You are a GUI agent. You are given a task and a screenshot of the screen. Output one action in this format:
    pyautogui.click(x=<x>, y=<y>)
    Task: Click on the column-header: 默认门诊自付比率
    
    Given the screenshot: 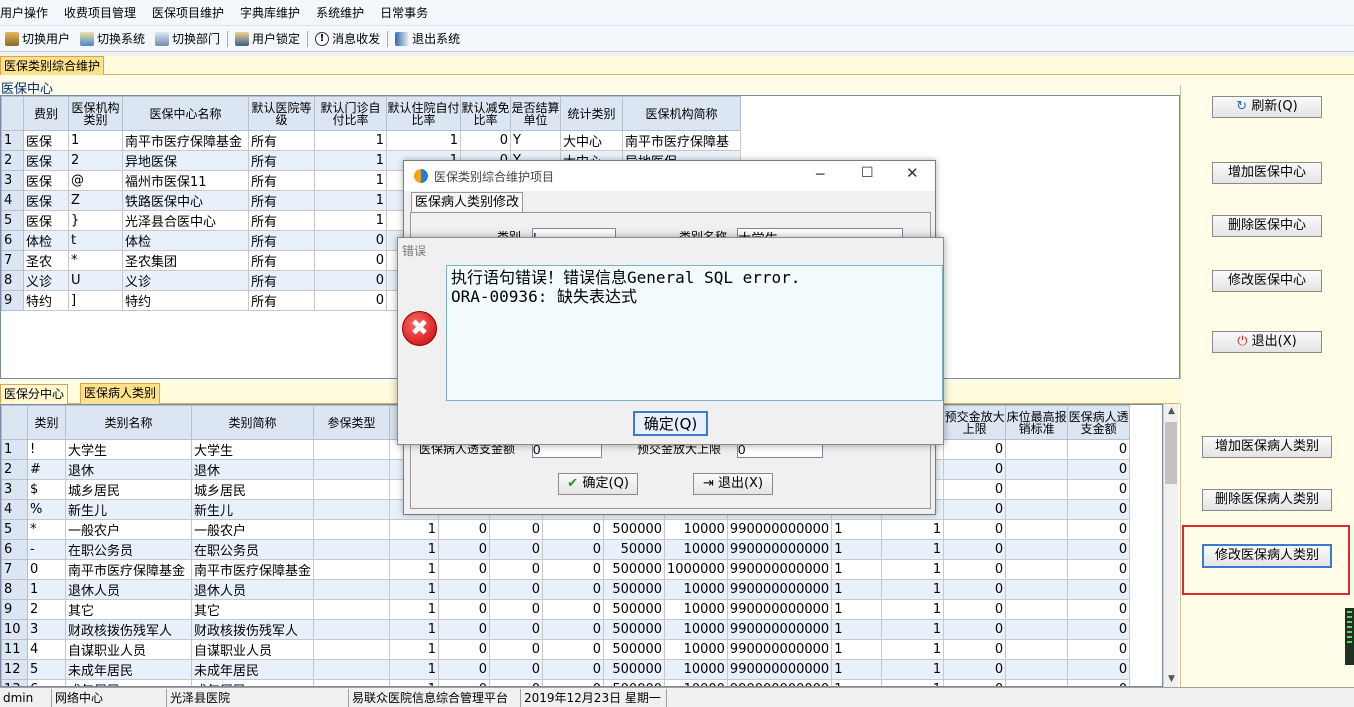 What is the action you would take?
    pyautogui.click(x=350, y=113)
    